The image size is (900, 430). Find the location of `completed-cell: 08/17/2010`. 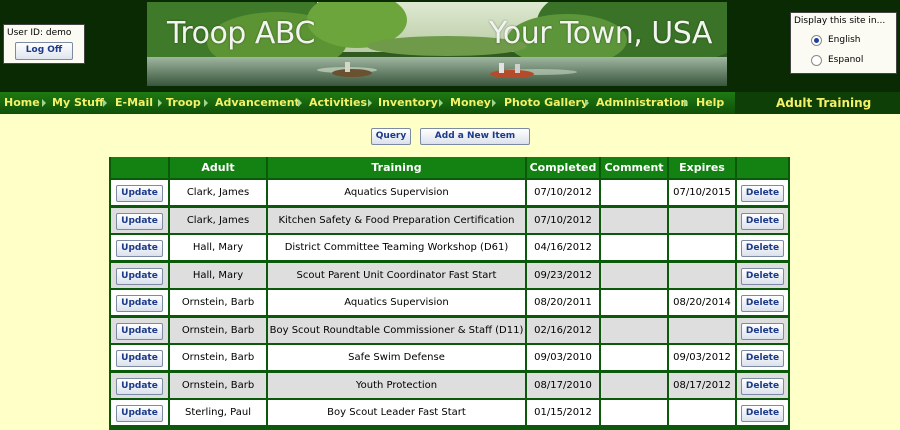

completed-cell: 08/17/2010 is located at coordinates (563, 385).